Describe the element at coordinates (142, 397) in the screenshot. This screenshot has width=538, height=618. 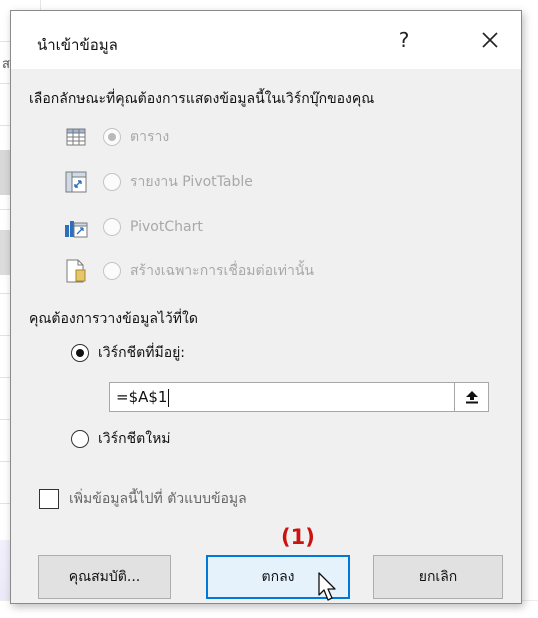
I see `cell-reference-value: =$A$1` at that location.